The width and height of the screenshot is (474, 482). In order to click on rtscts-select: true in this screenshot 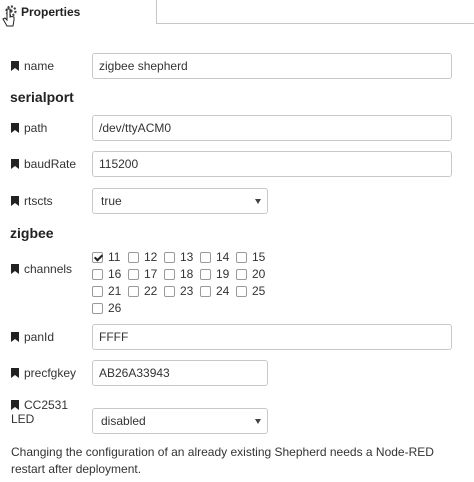, I will do `click(180, 201)`.